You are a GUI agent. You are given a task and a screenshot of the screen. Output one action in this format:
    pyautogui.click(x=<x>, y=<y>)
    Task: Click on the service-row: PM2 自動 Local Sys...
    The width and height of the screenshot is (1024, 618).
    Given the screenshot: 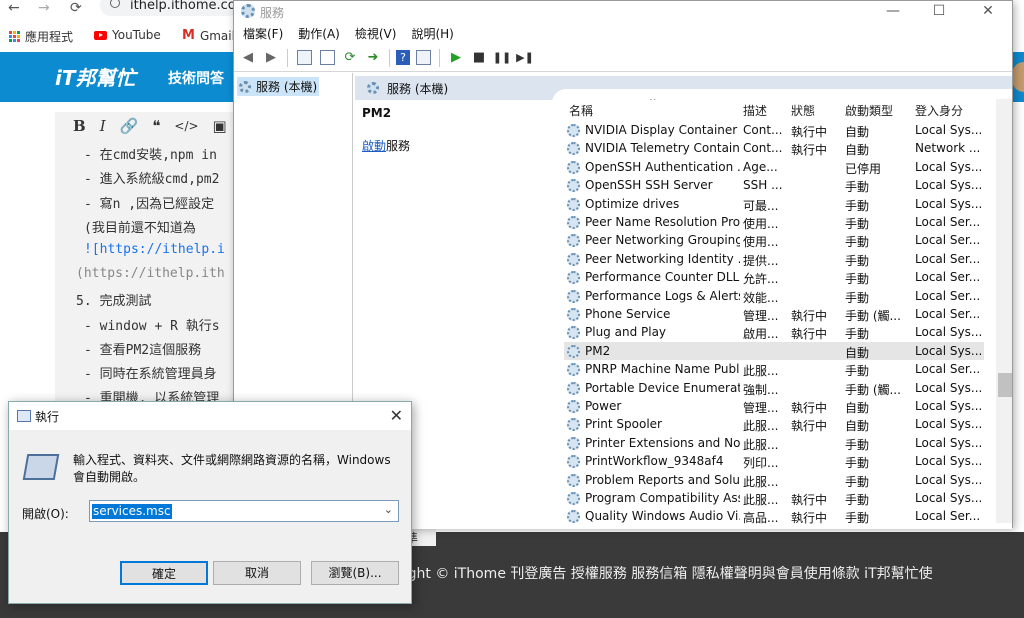 What is the action you would take?
    pyautogui.click(x=774, y=351)
    